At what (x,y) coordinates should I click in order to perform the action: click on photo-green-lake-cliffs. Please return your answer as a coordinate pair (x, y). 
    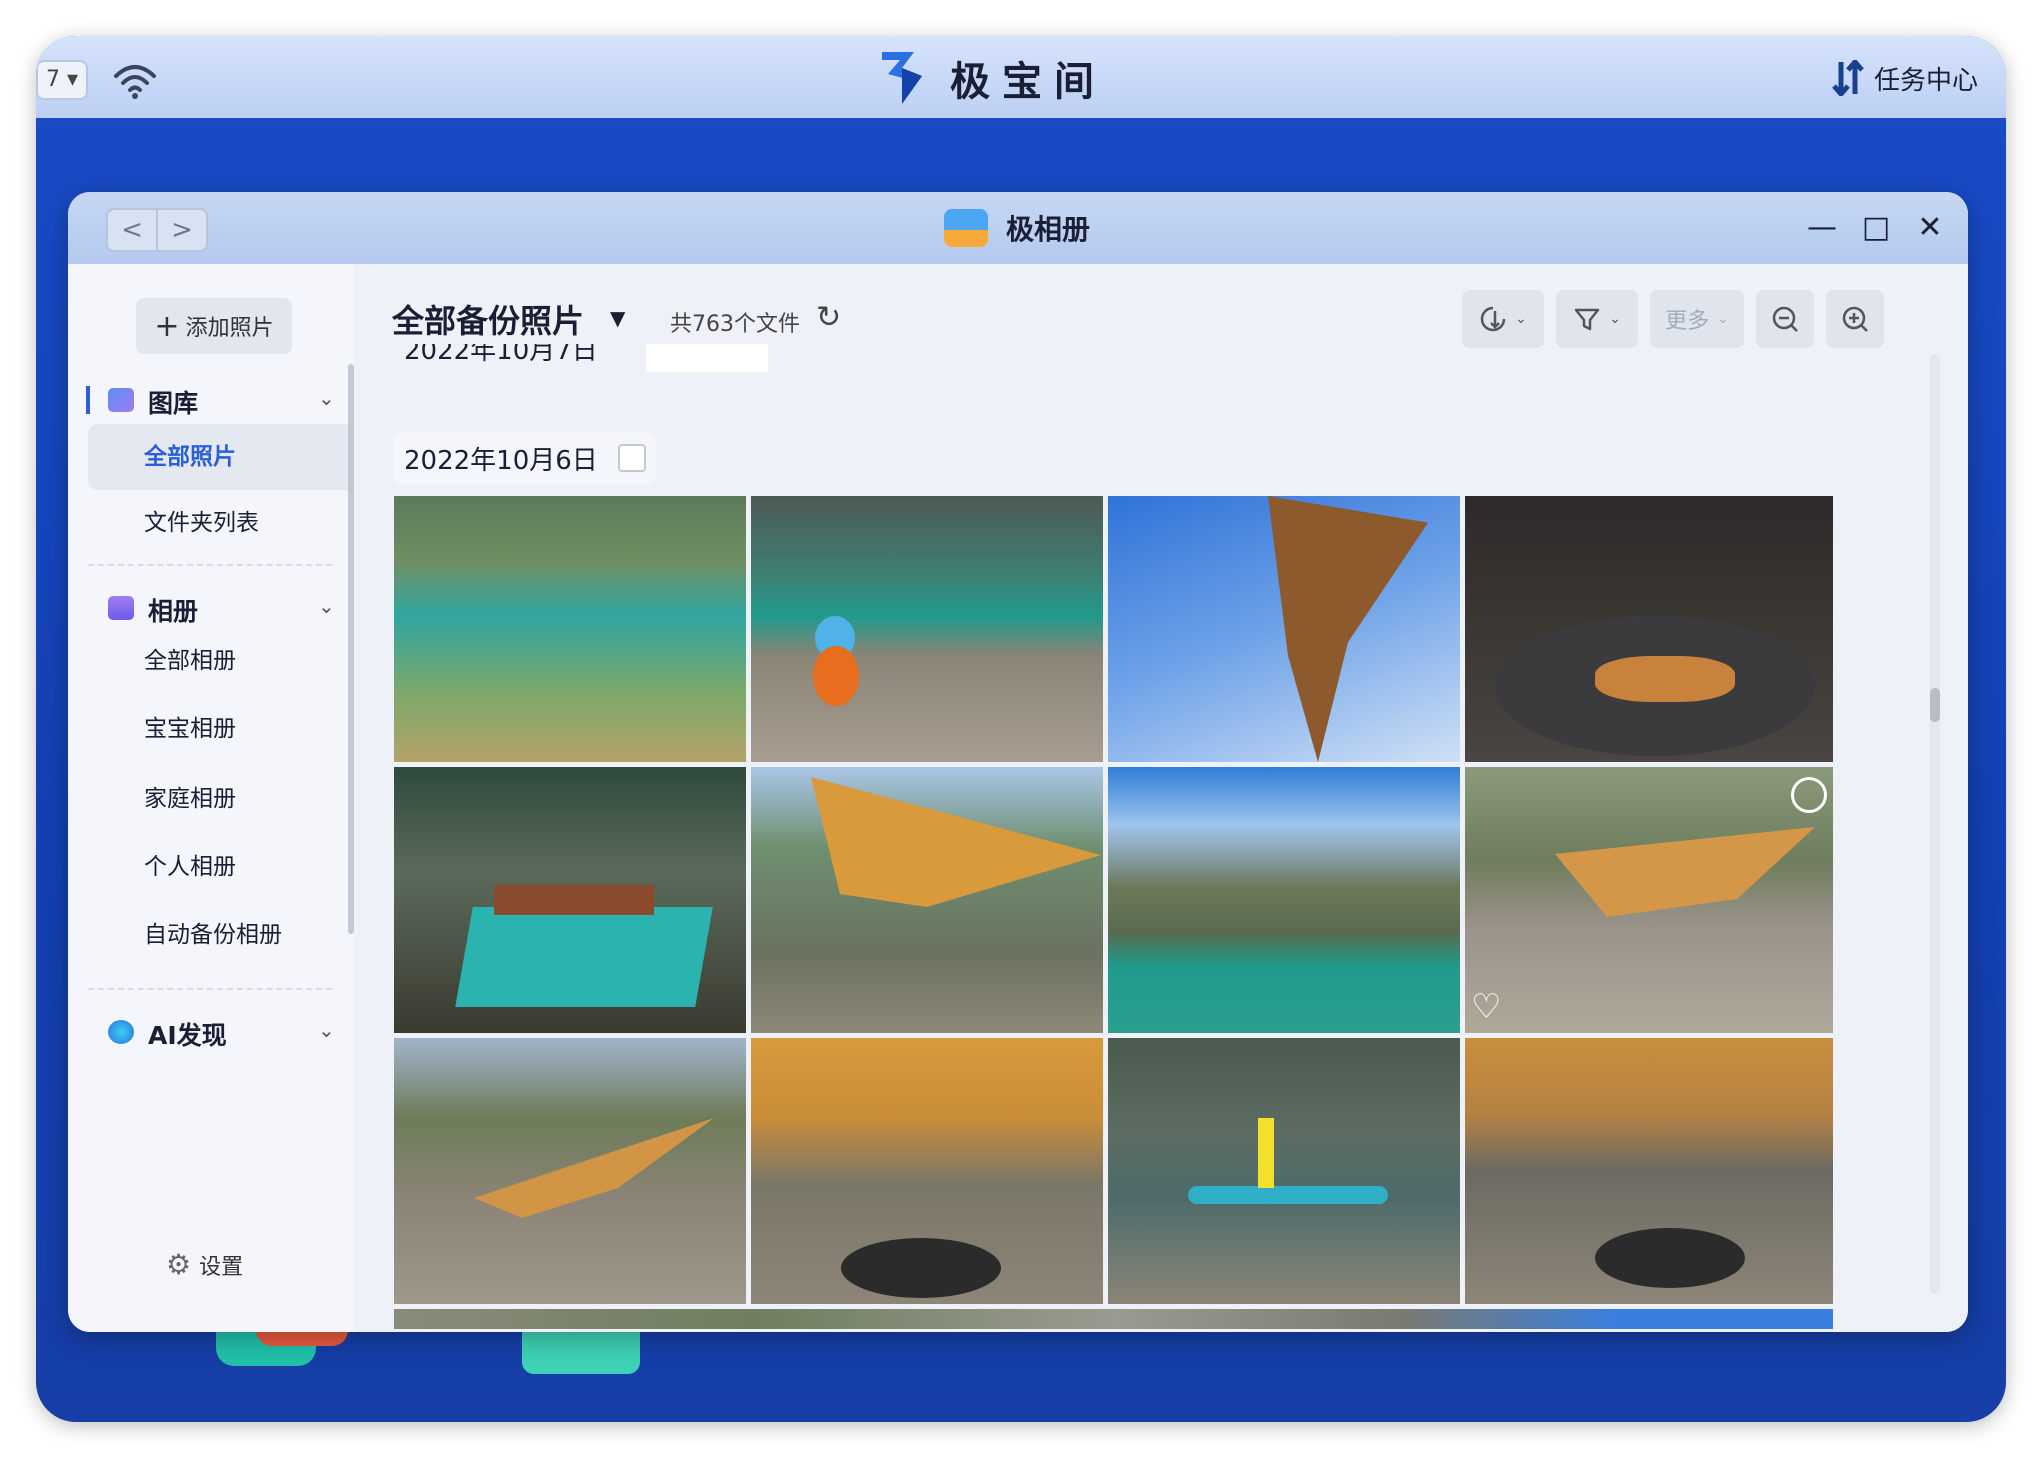
    Looking at the image, I should click on (1284, 900).